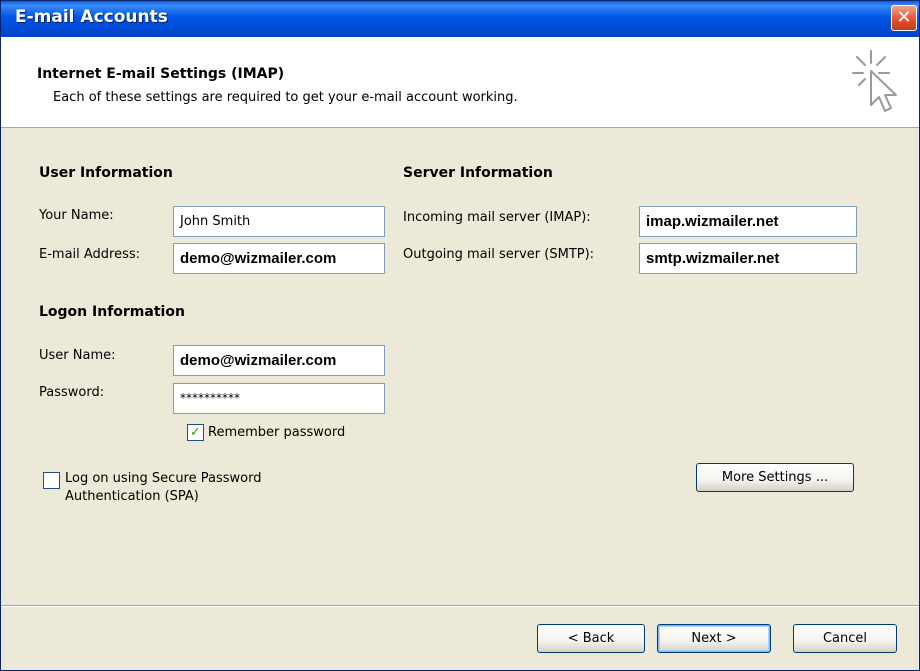 This screenshot has height=671, width=920. What do you see at coordinates (478, 173) in the screenshot?
I see `server-information-heading: Server Information` at bounding box center [478, 173].